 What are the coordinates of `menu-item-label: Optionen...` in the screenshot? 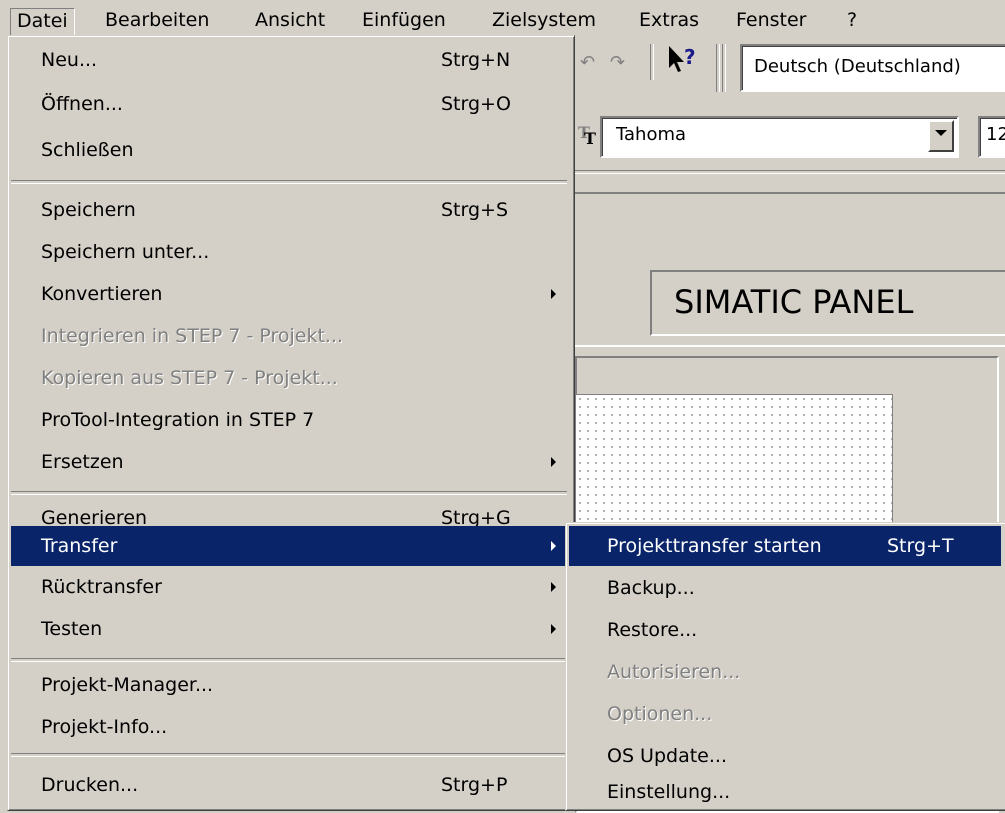 It's located at (660, 714).